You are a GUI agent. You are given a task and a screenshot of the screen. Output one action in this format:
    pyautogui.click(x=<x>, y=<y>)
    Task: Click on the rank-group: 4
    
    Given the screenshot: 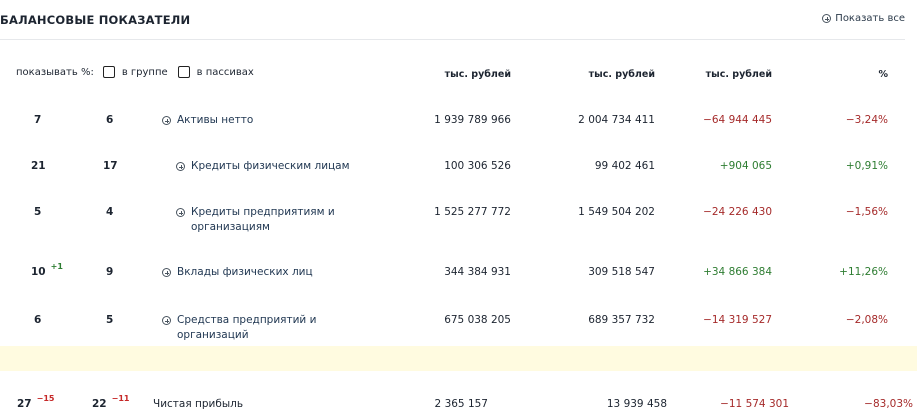 What is the action you would take?
    pyautogui.click(x=110, y=212)
    